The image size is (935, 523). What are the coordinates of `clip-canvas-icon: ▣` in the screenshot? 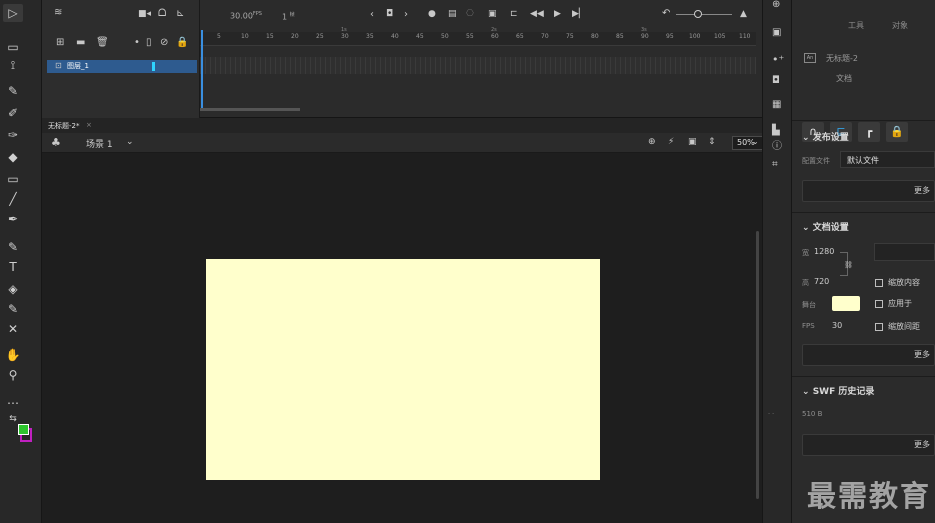 It's located at (692, 142).